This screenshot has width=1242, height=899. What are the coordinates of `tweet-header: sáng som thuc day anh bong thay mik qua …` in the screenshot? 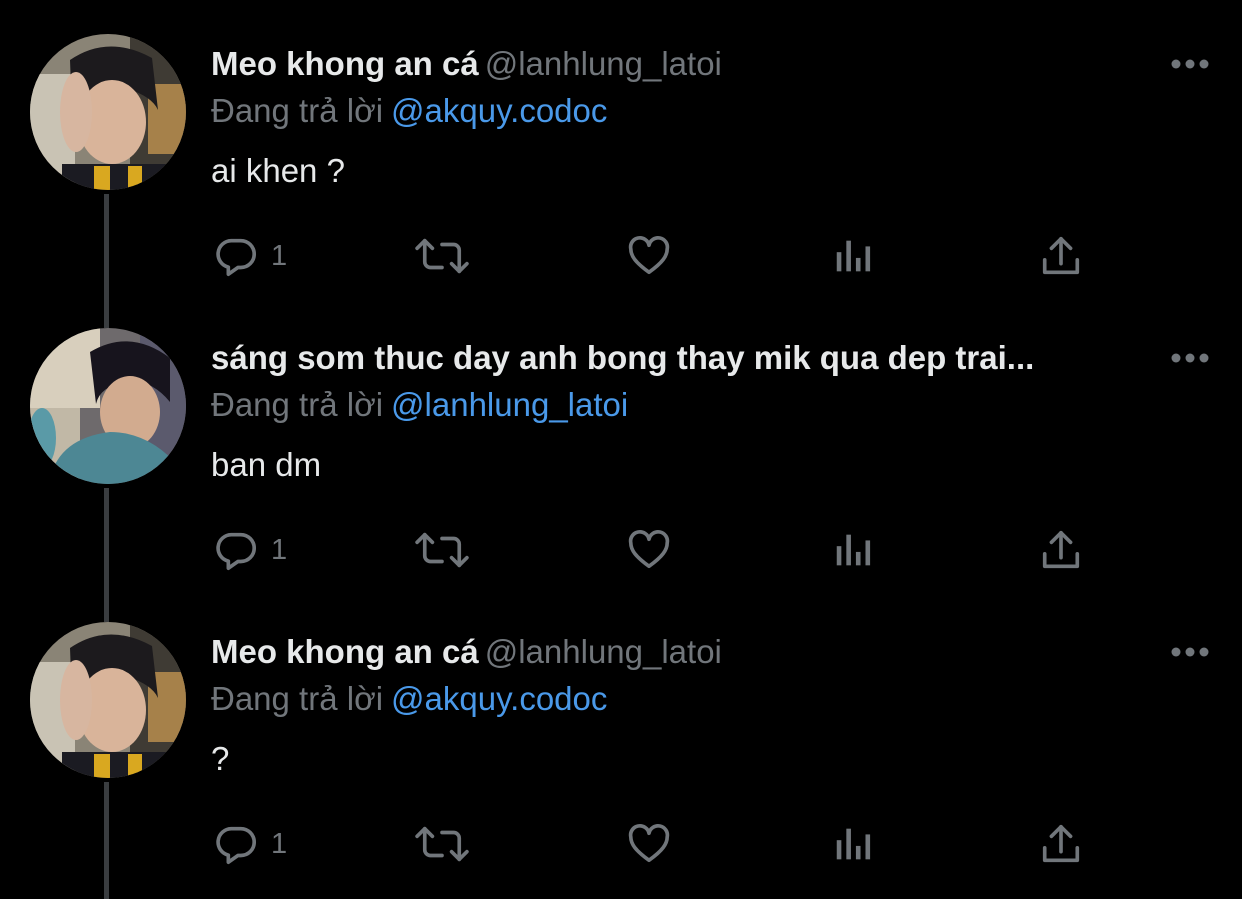 It's located at (676, 358).